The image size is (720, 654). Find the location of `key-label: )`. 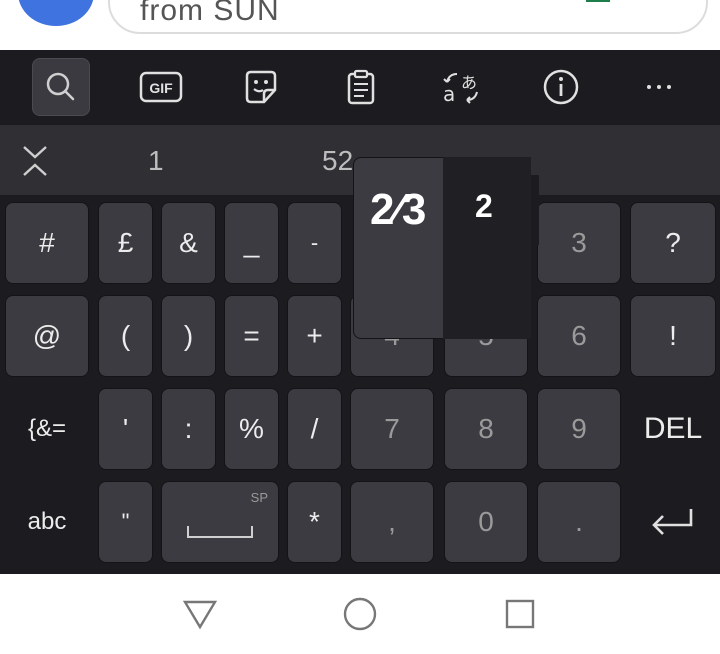

key-label: ) is located at coordinates (188, 335).